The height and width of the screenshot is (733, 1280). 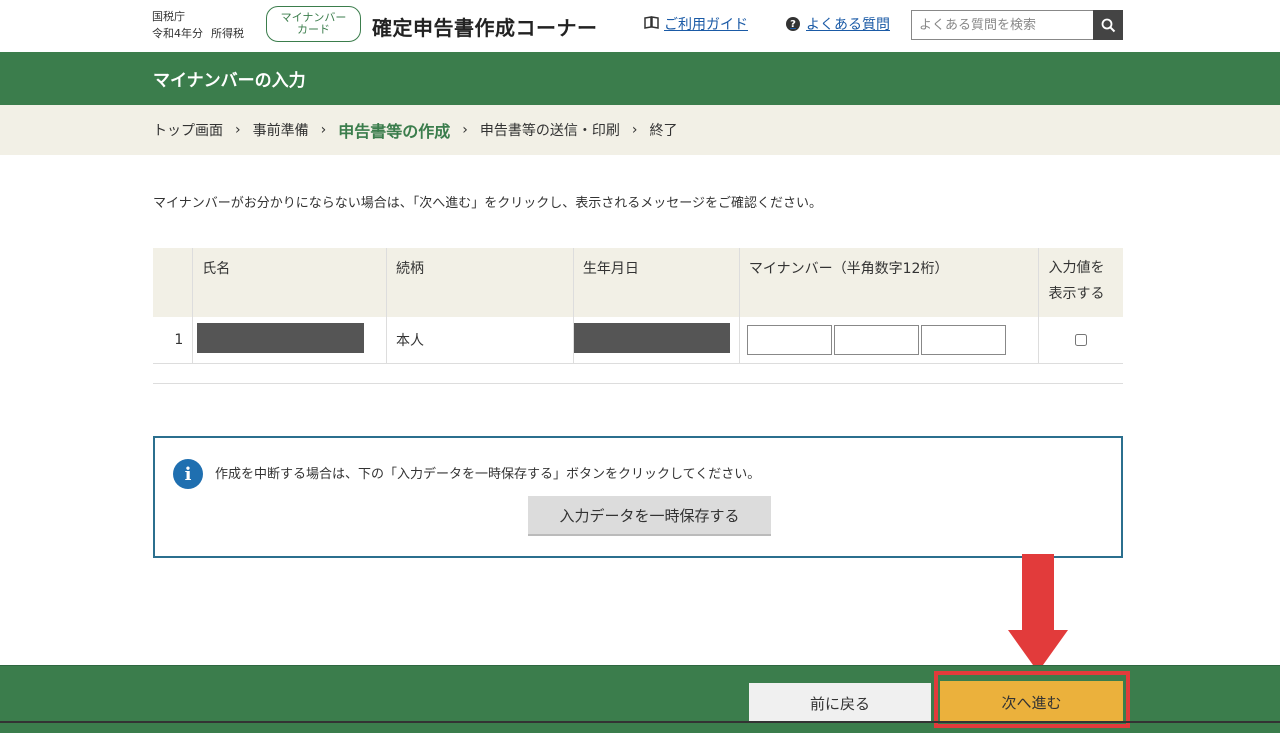 What do you see at coordinates (313, 24) in the screenshot?
I see `mynumber-card-badge: マイナンバー カード` at bounding box center [313, 24].